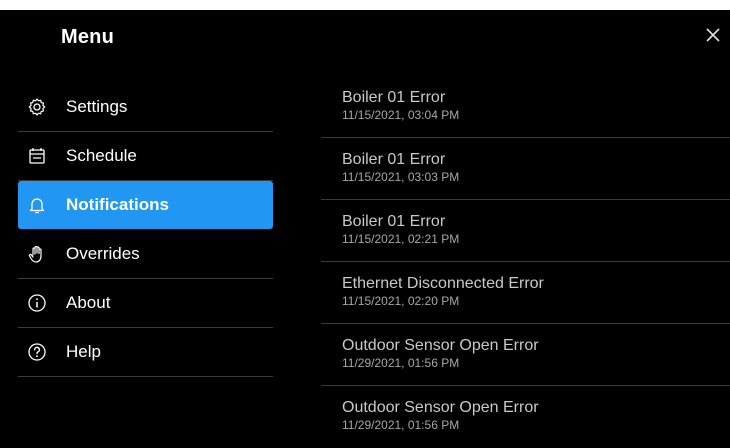 Image resolution: width=730 pixels, height=448 pixels. I want to click on menu-item-schedule: Schedule, so click(145, 156).